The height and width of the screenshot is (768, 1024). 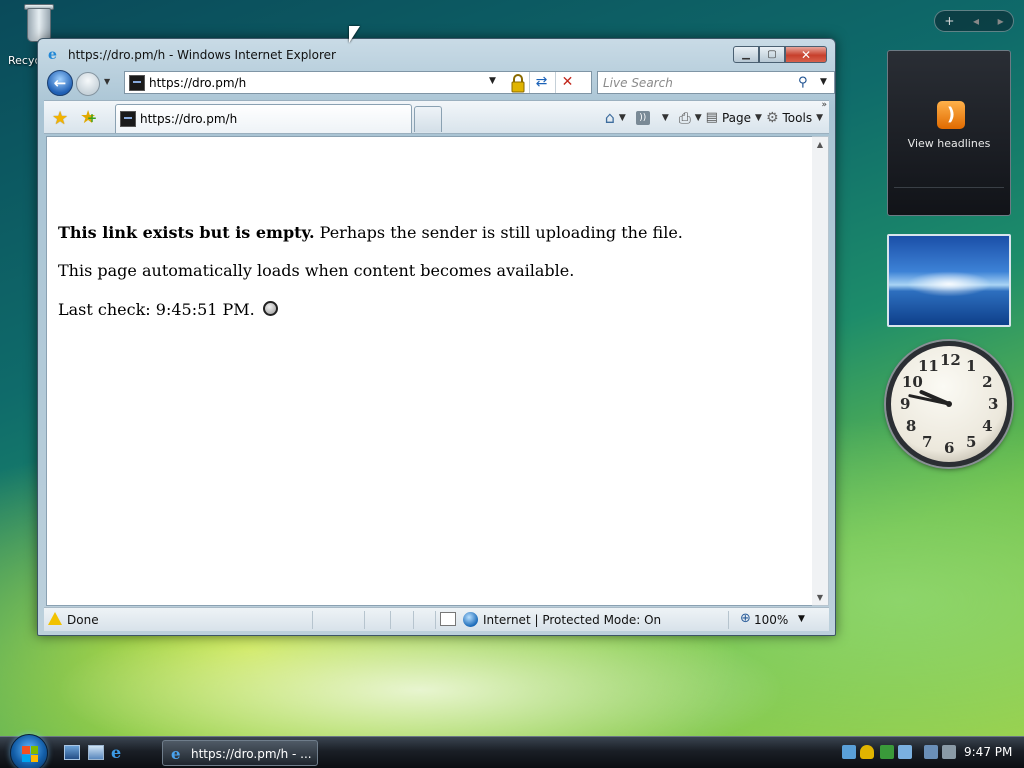 I want to click on back-arrow-icon: ←, so click(x=60, y=83).